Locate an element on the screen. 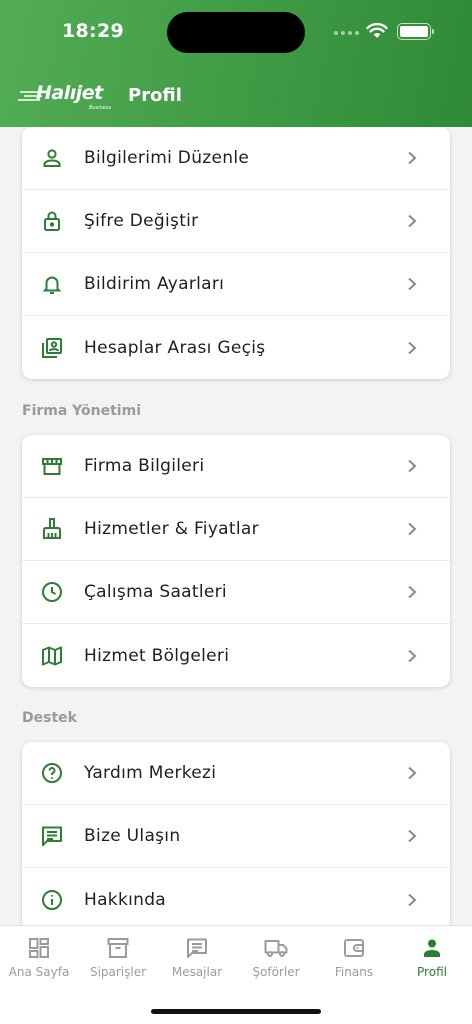 This screenshot has height=1024, width=472. dynamic-island is located at coordinates (236, 32).